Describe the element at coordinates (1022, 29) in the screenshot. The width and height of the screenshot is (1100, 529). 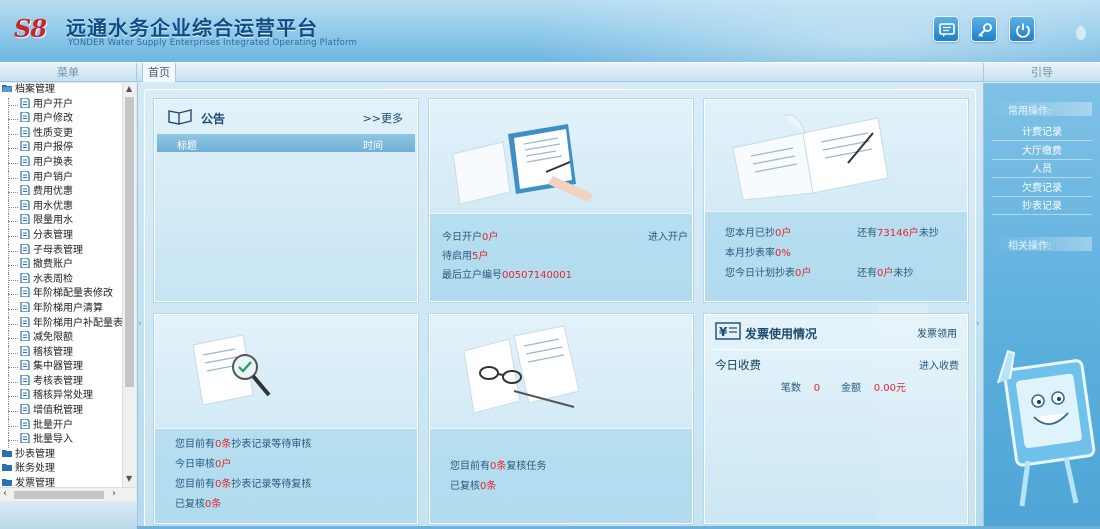
I see `logout-button` at that location.